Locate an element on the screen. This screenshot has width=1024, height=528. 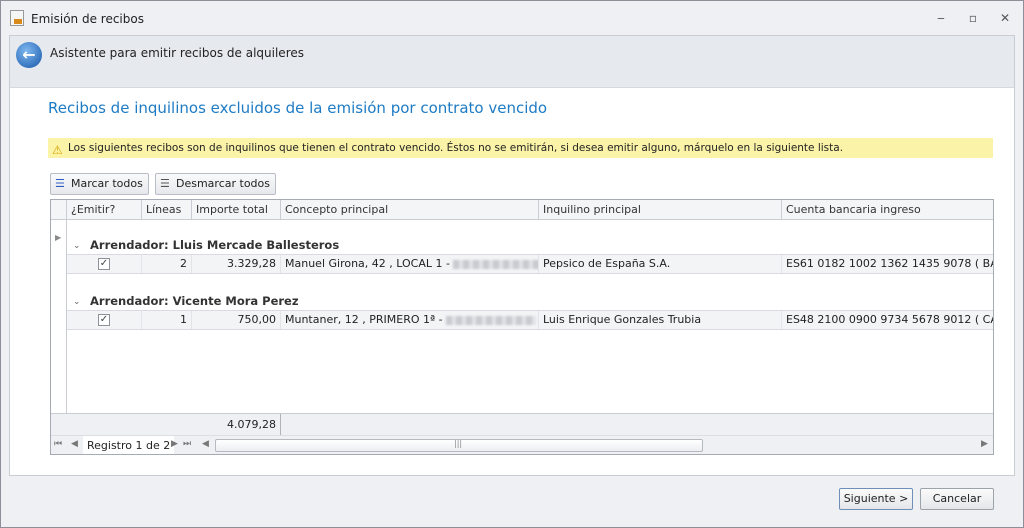
mark-all-button: ☰ Marcar todos is located at coordinates (99, 184).